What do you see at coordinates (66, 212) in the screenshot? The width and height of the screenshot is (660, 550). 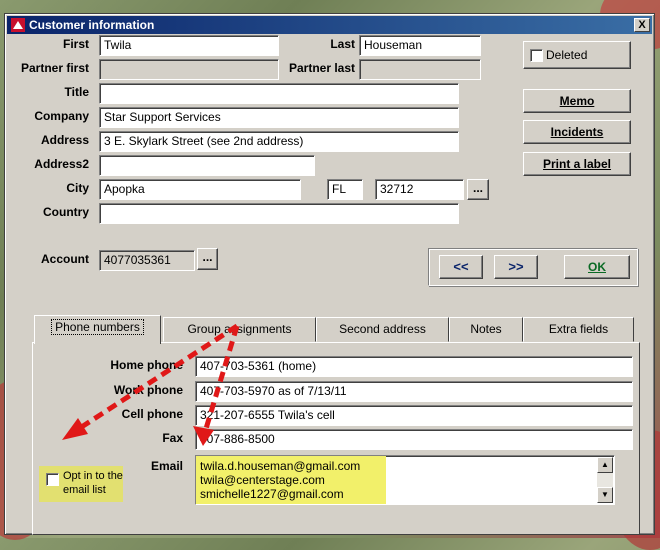 I see `country-label: Country` at bounding box center [66, 212].